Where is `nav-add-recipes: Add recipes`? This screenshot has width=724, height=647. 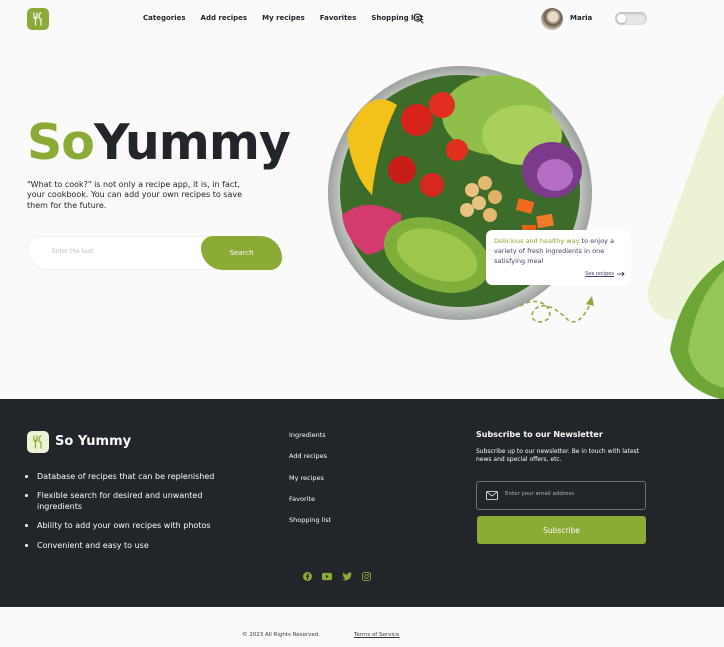
nav-add-recipes: Add recipes is located at coordinates (224, 18).